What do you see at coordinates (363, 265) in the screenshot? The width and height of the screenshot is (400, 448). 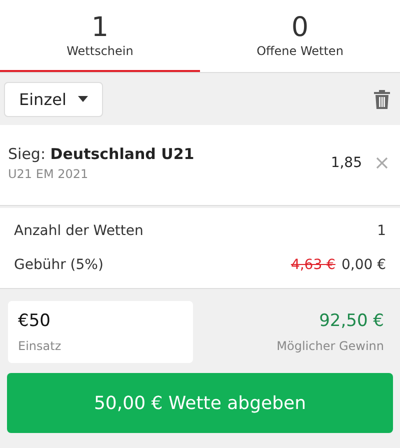 I see `fee-amount: 0,00 €` at bounding box center [363, 265].